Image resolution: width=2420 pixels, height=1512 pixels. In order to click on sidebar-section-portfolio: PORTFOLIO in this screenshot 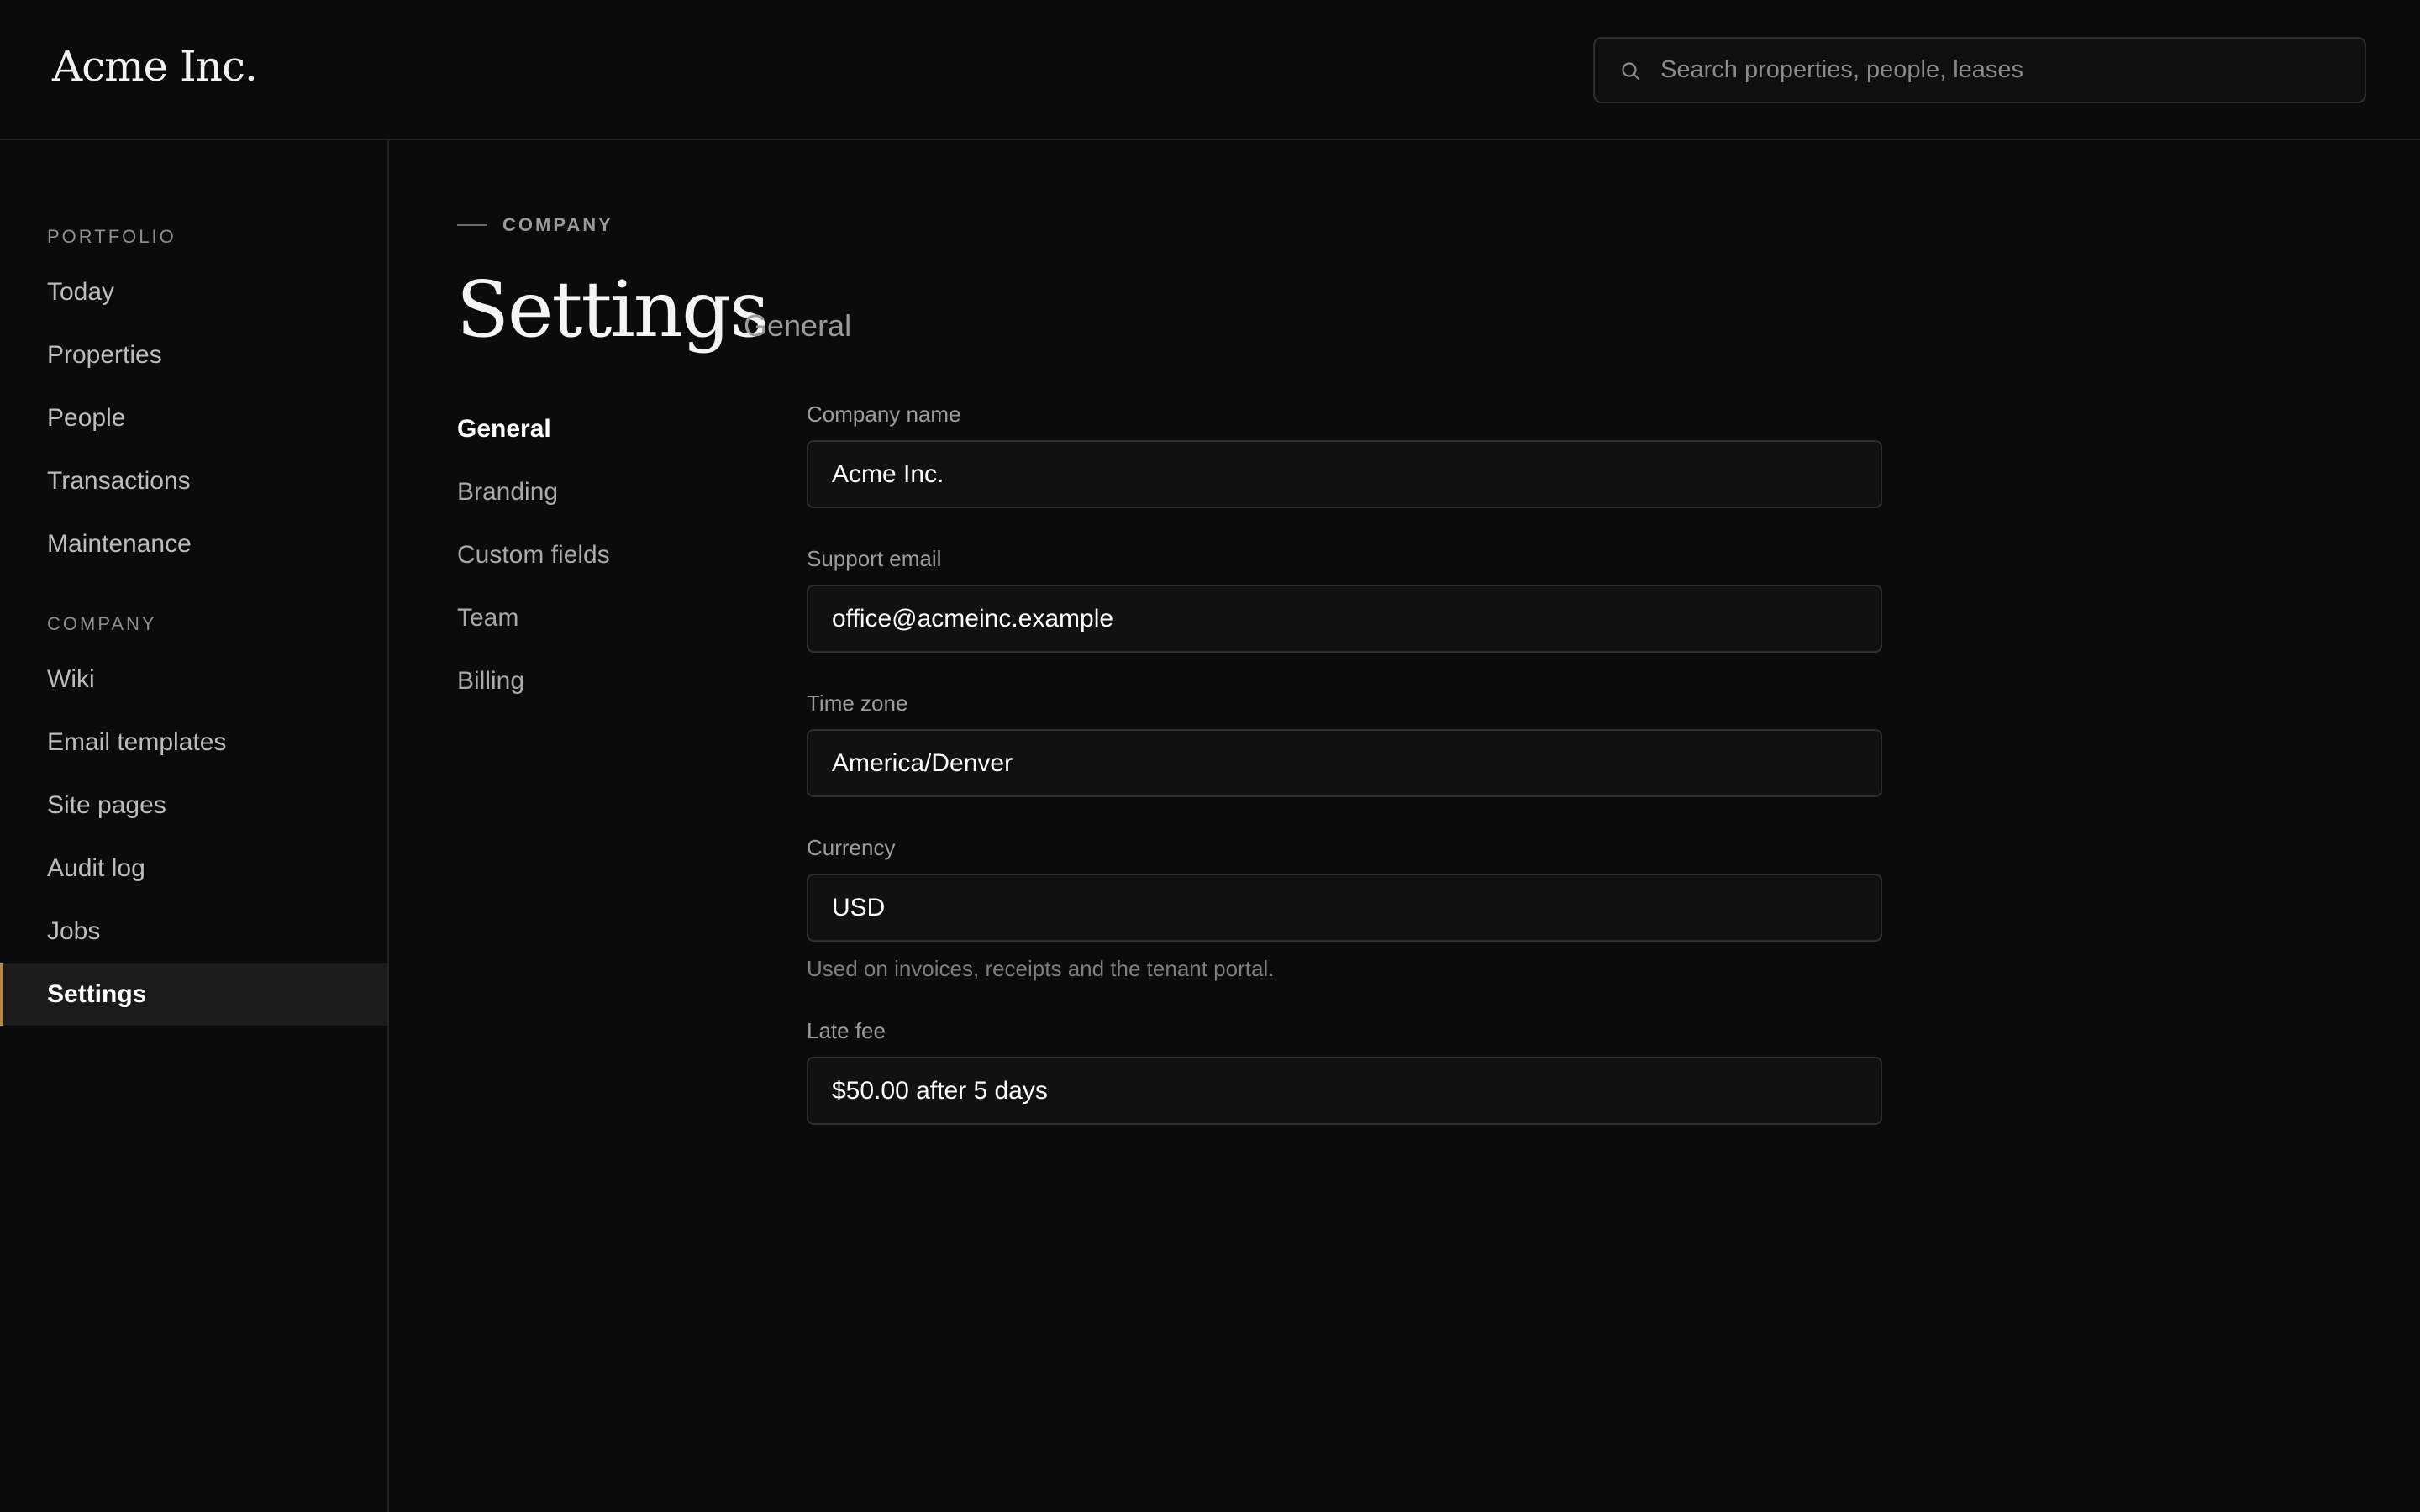, I will do `click(112, 236)`.